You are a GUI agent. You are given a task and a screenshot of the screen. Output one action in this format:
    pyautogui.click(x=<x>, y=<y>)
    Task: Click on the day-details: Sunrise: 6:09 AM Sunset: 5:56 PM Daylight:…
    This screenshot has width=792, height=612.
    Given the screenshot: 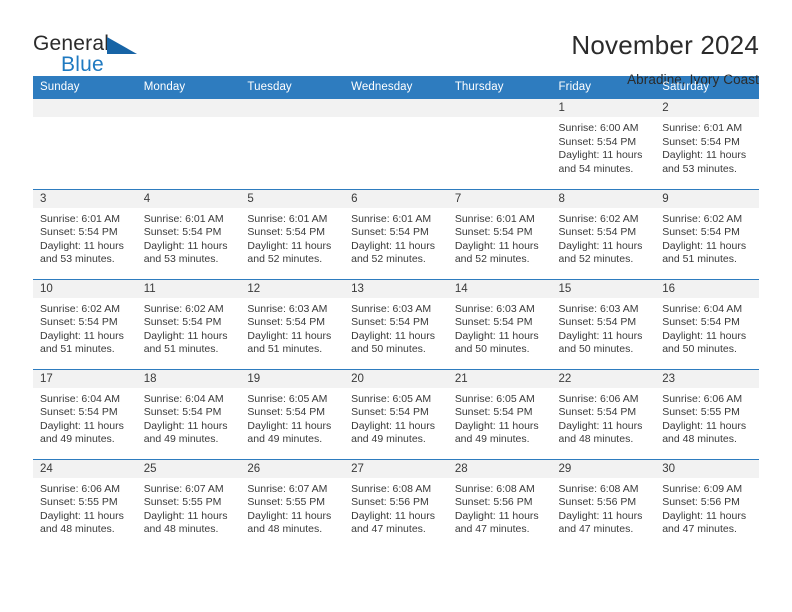 What is the action you would take?
    pyautogui.click(x=707, y=507)
    